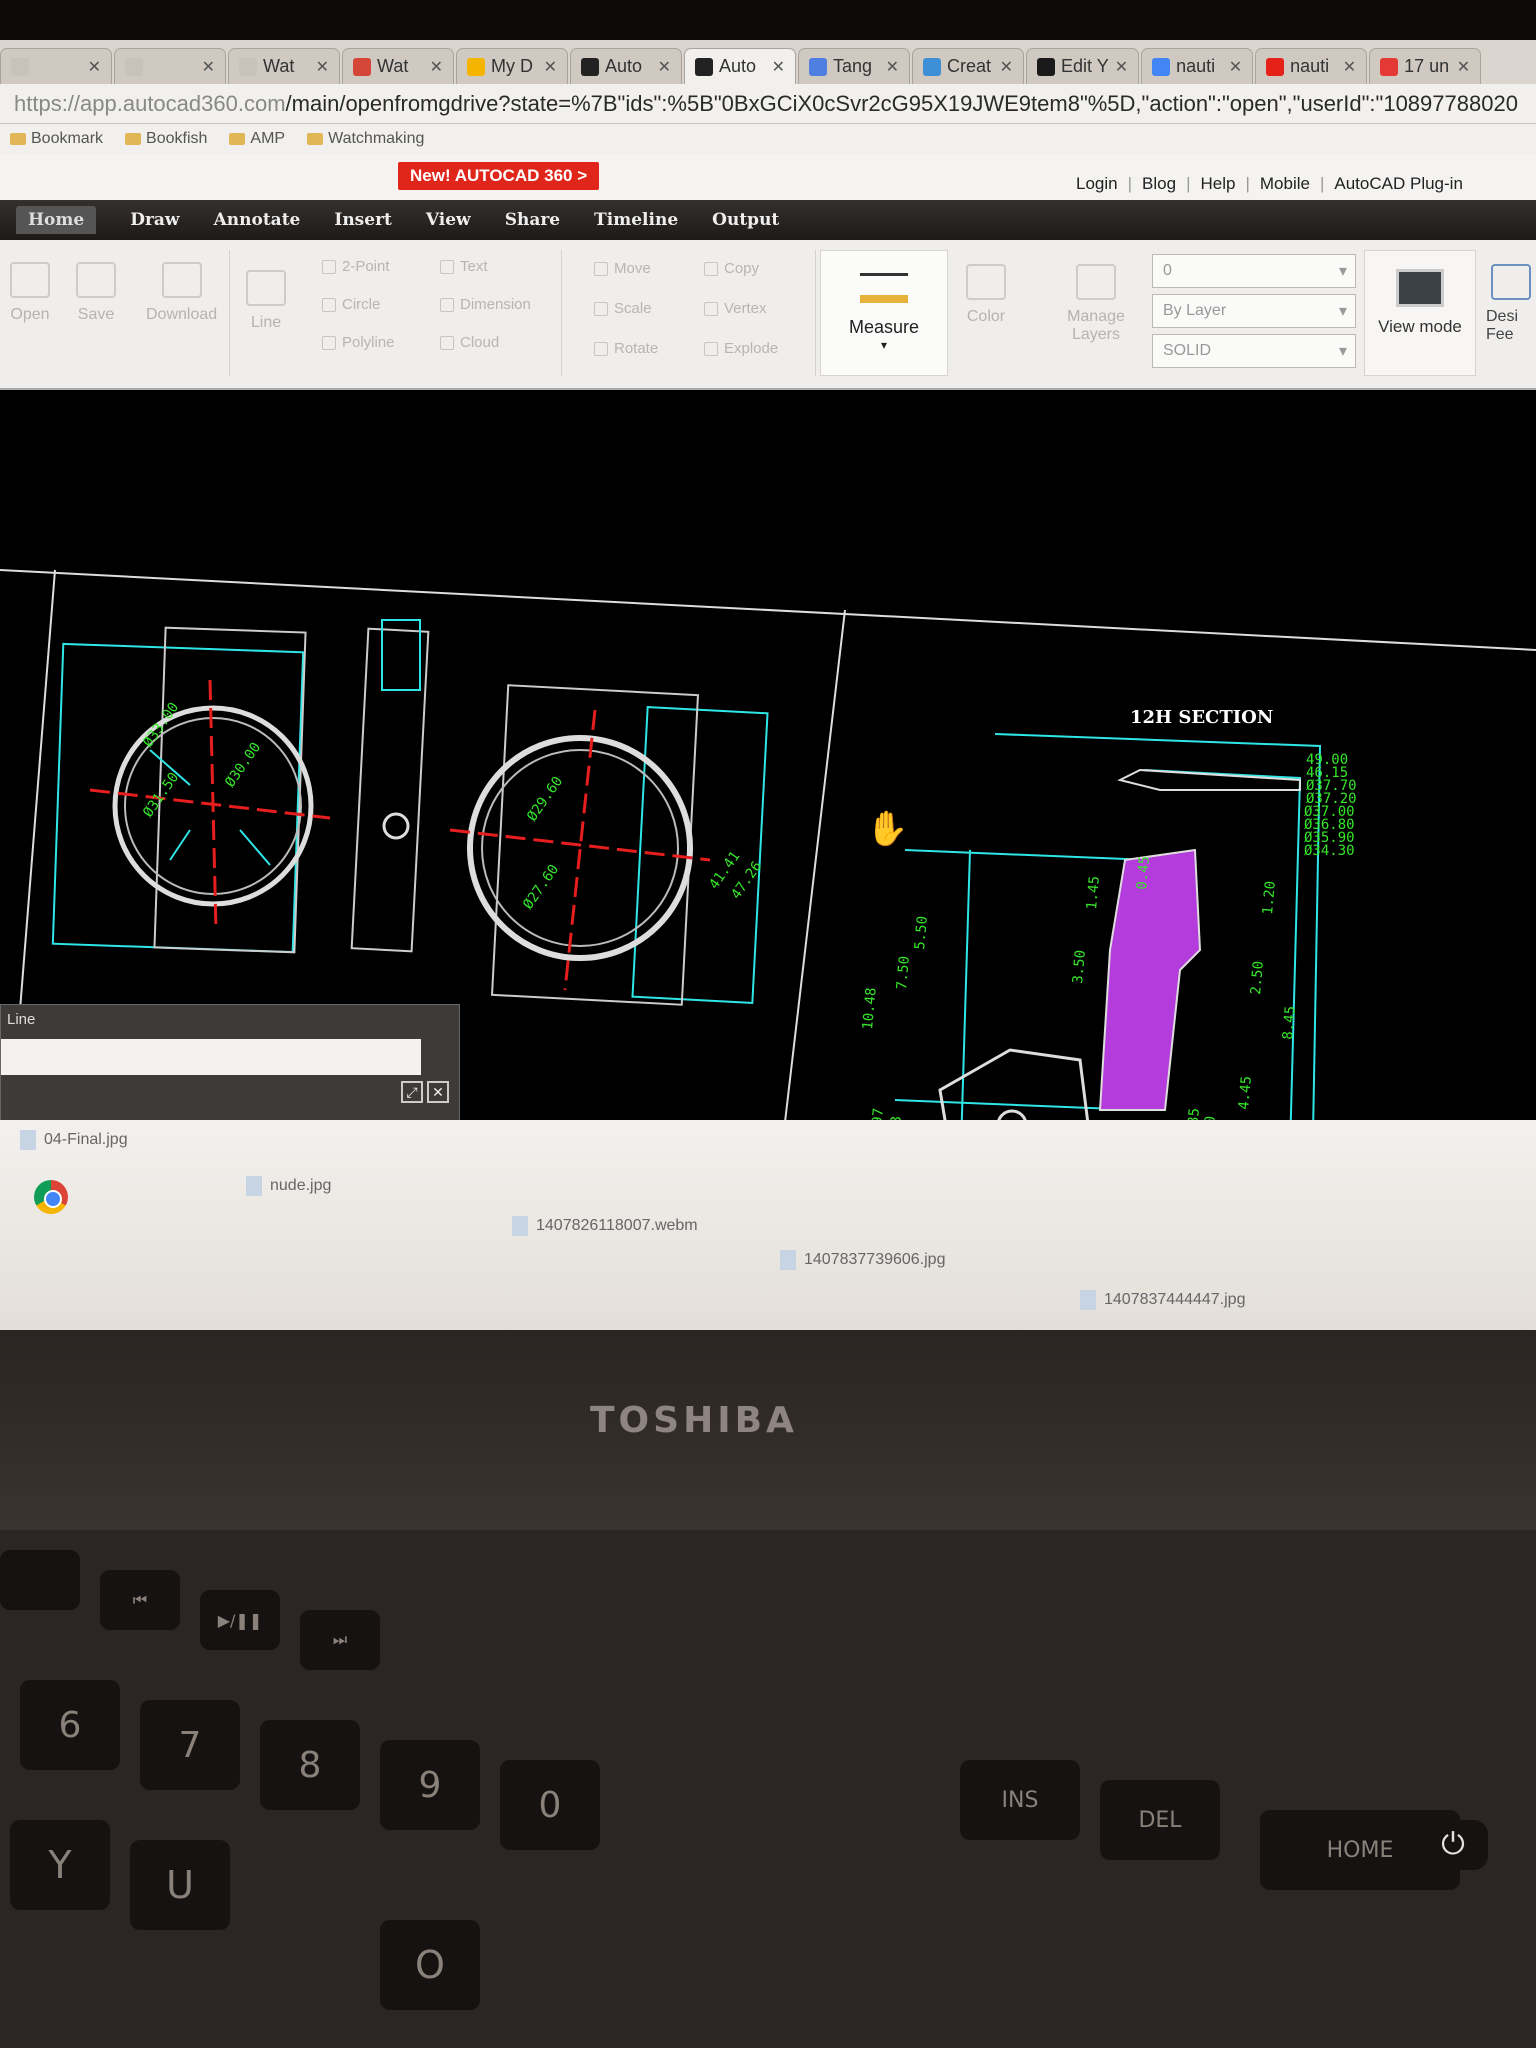  I want to click on promo-button: New! AUTOCAD 360 >, so click(499, 176).